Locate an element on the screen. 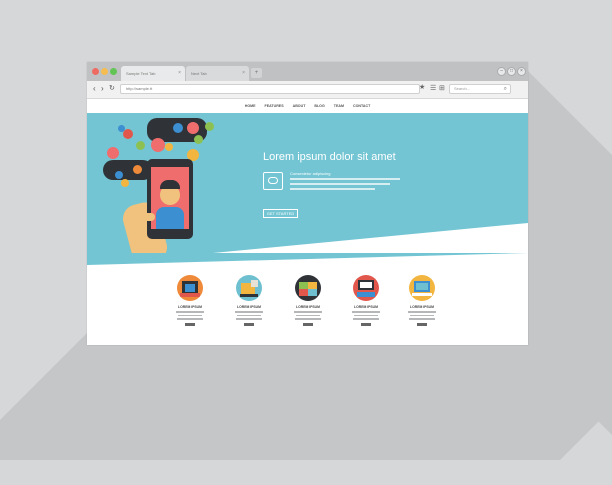  save-icon: ⊞ is located at coordinates (442, 89).